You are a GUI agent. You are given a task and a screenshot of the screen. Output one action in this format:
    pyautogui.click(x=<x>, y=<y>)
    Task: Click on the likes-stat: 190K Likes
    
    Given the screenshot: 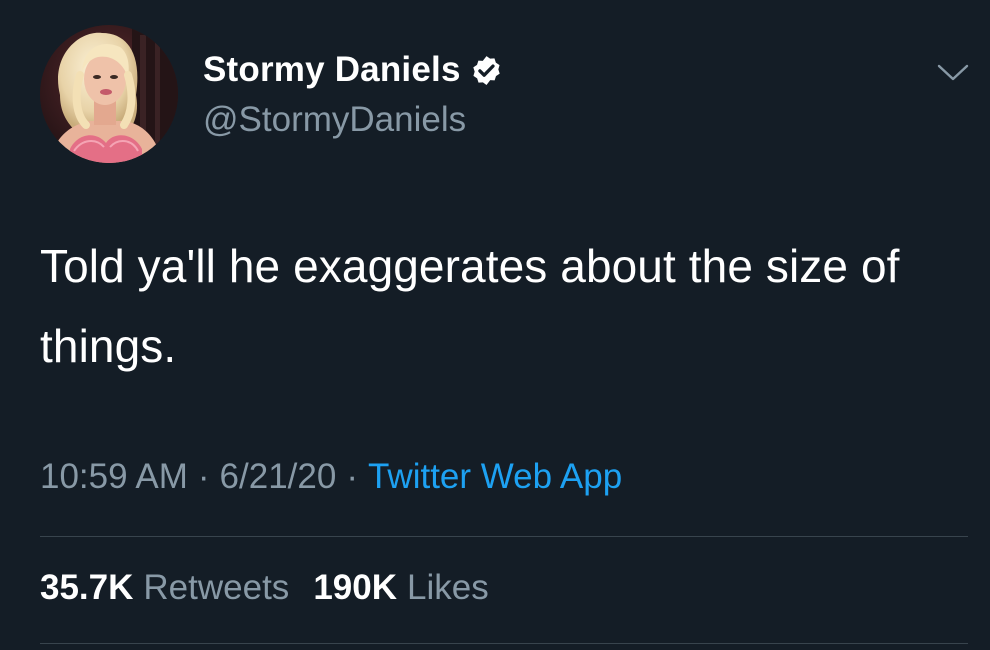 What is the action you would take?
    pyautogui.click(x=400, y=588)
    